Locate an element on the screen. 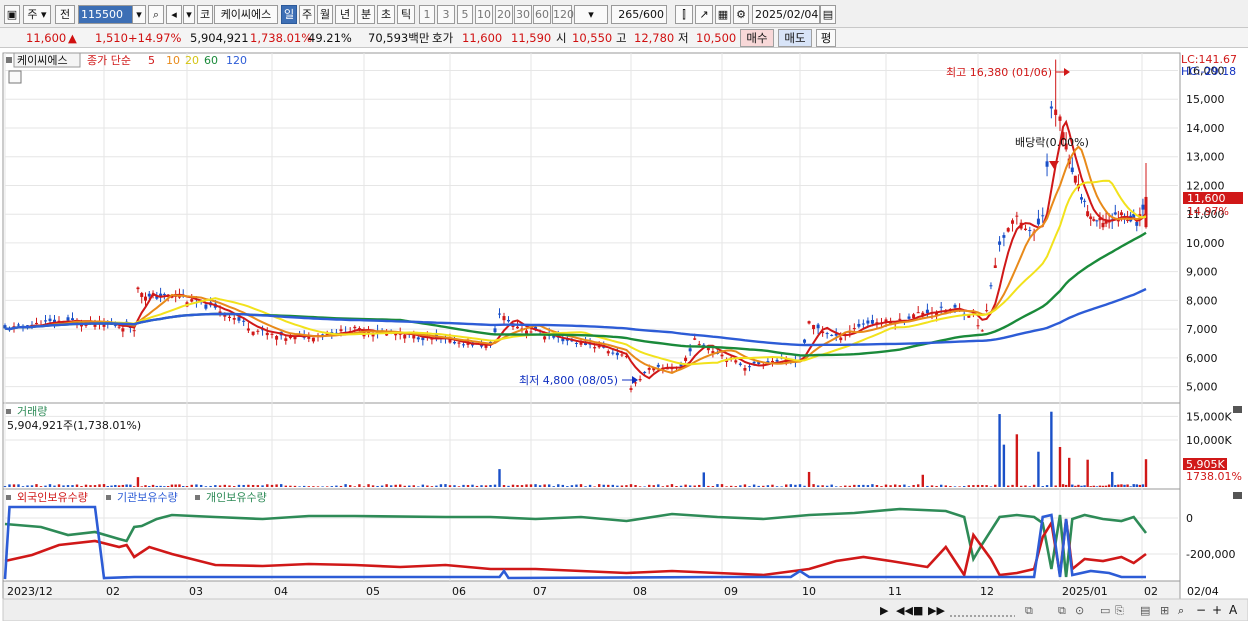 The height and width of the screenshot is (624, 1248). kor-button: 코 is located at coordinates (205, 14).